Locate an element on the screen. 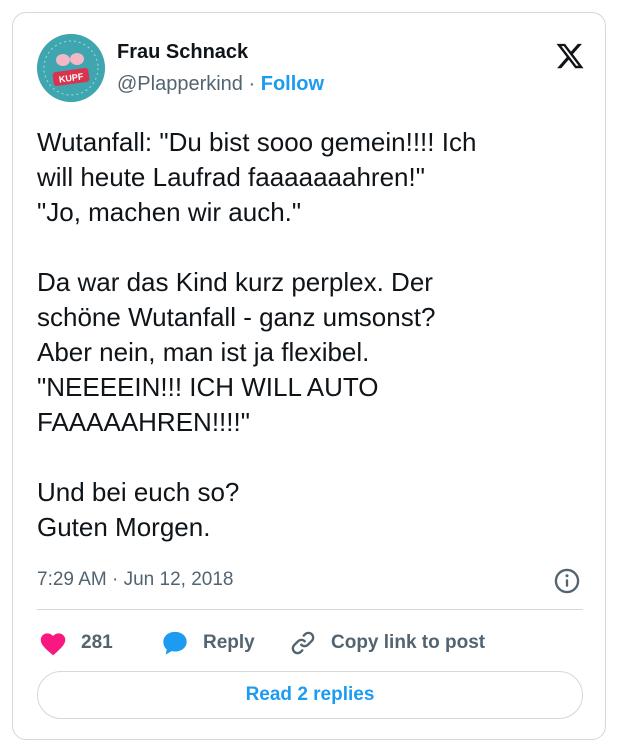 The width and height of the screenshot is (620, 754). tweet-time: 7:29 AM is located at coordinates (72, 579).